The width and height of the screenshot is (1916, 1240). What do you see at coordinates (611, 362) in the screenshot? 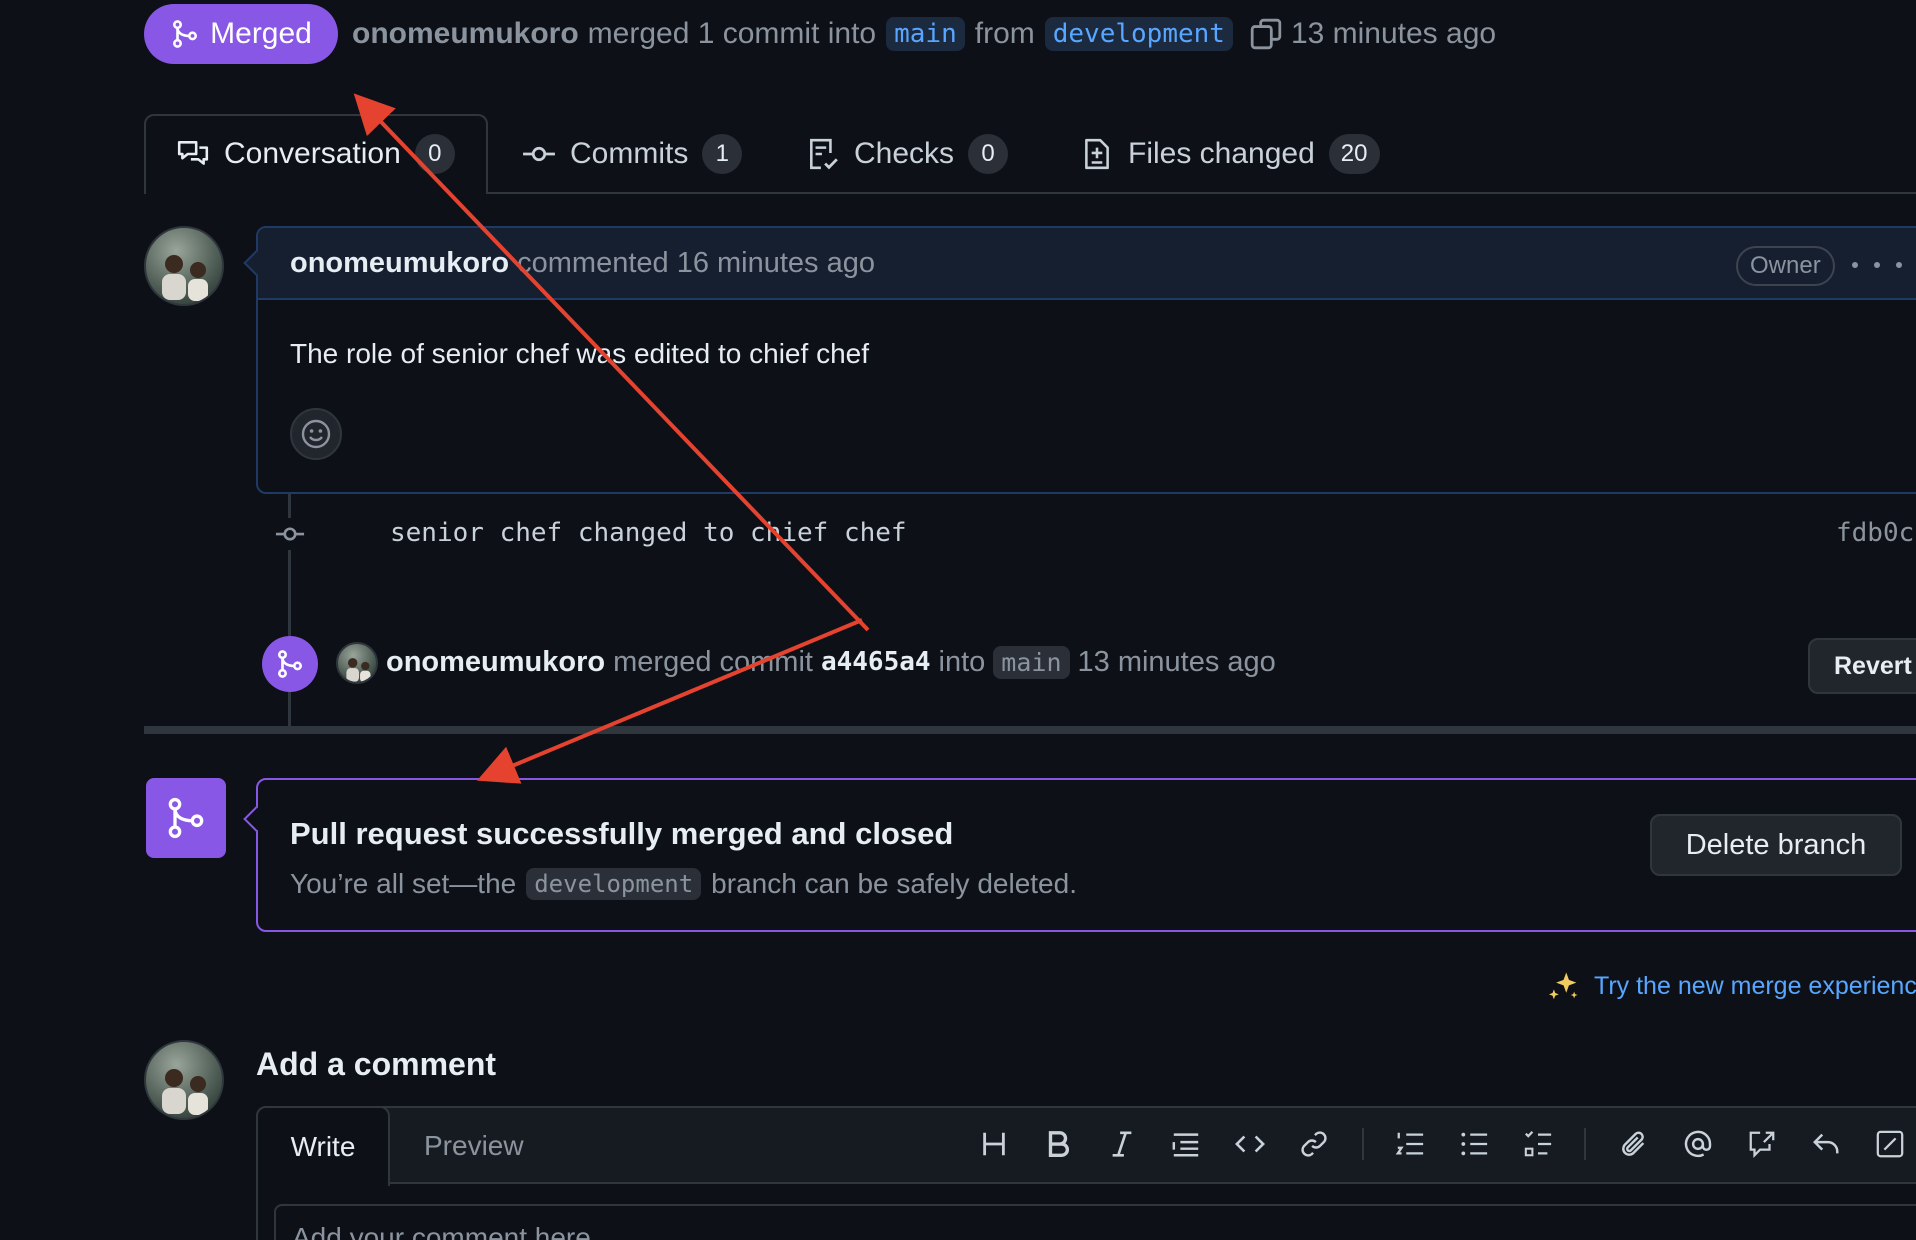
I see `annotation-arrow-to-merged-badge` at bounding box center [611, 362].